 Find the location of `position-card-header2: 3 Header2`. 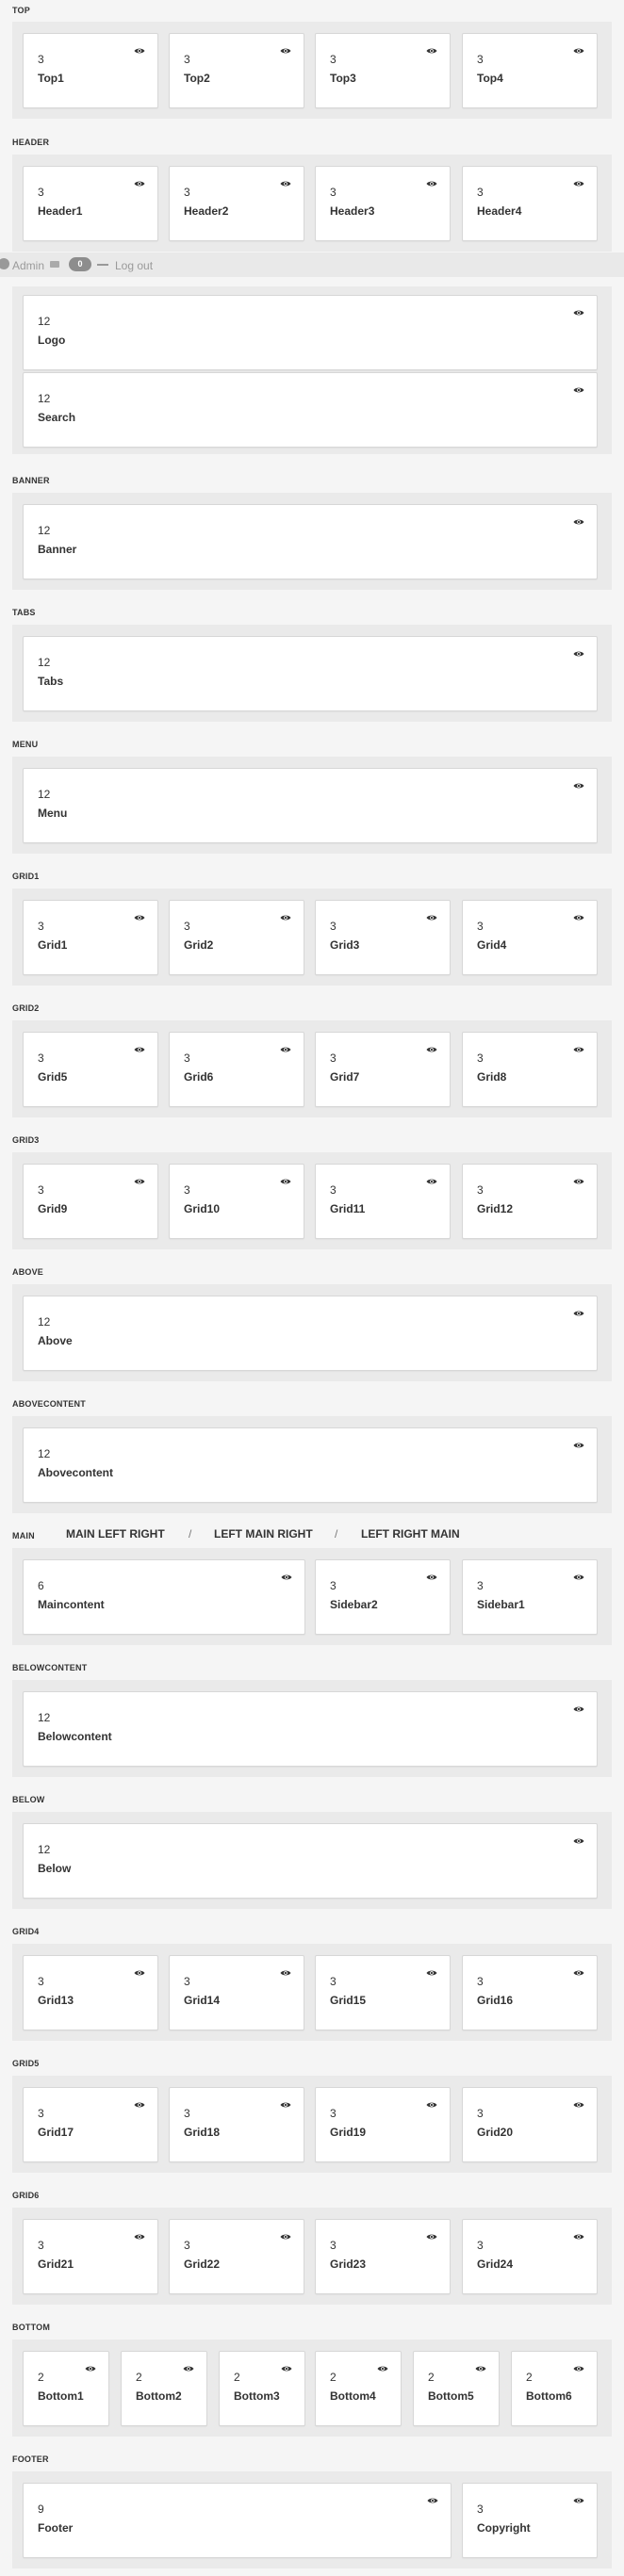

position-card-header2: 3 Header2 is located at coordinates (236, 203).